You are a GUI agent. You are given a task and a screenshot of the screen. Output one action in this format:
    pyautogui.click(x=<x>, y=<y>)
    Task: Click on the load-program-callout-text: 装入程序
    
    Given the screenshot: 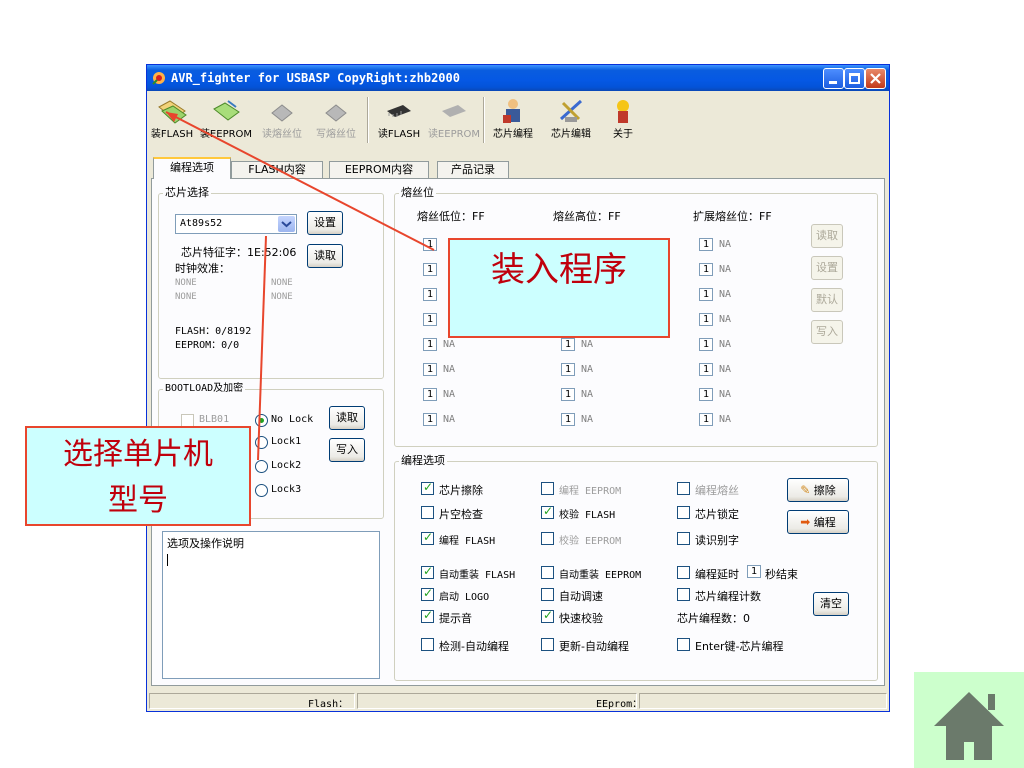 What is the action you would take?
    pyautogui.click(x=559, y=270)
    